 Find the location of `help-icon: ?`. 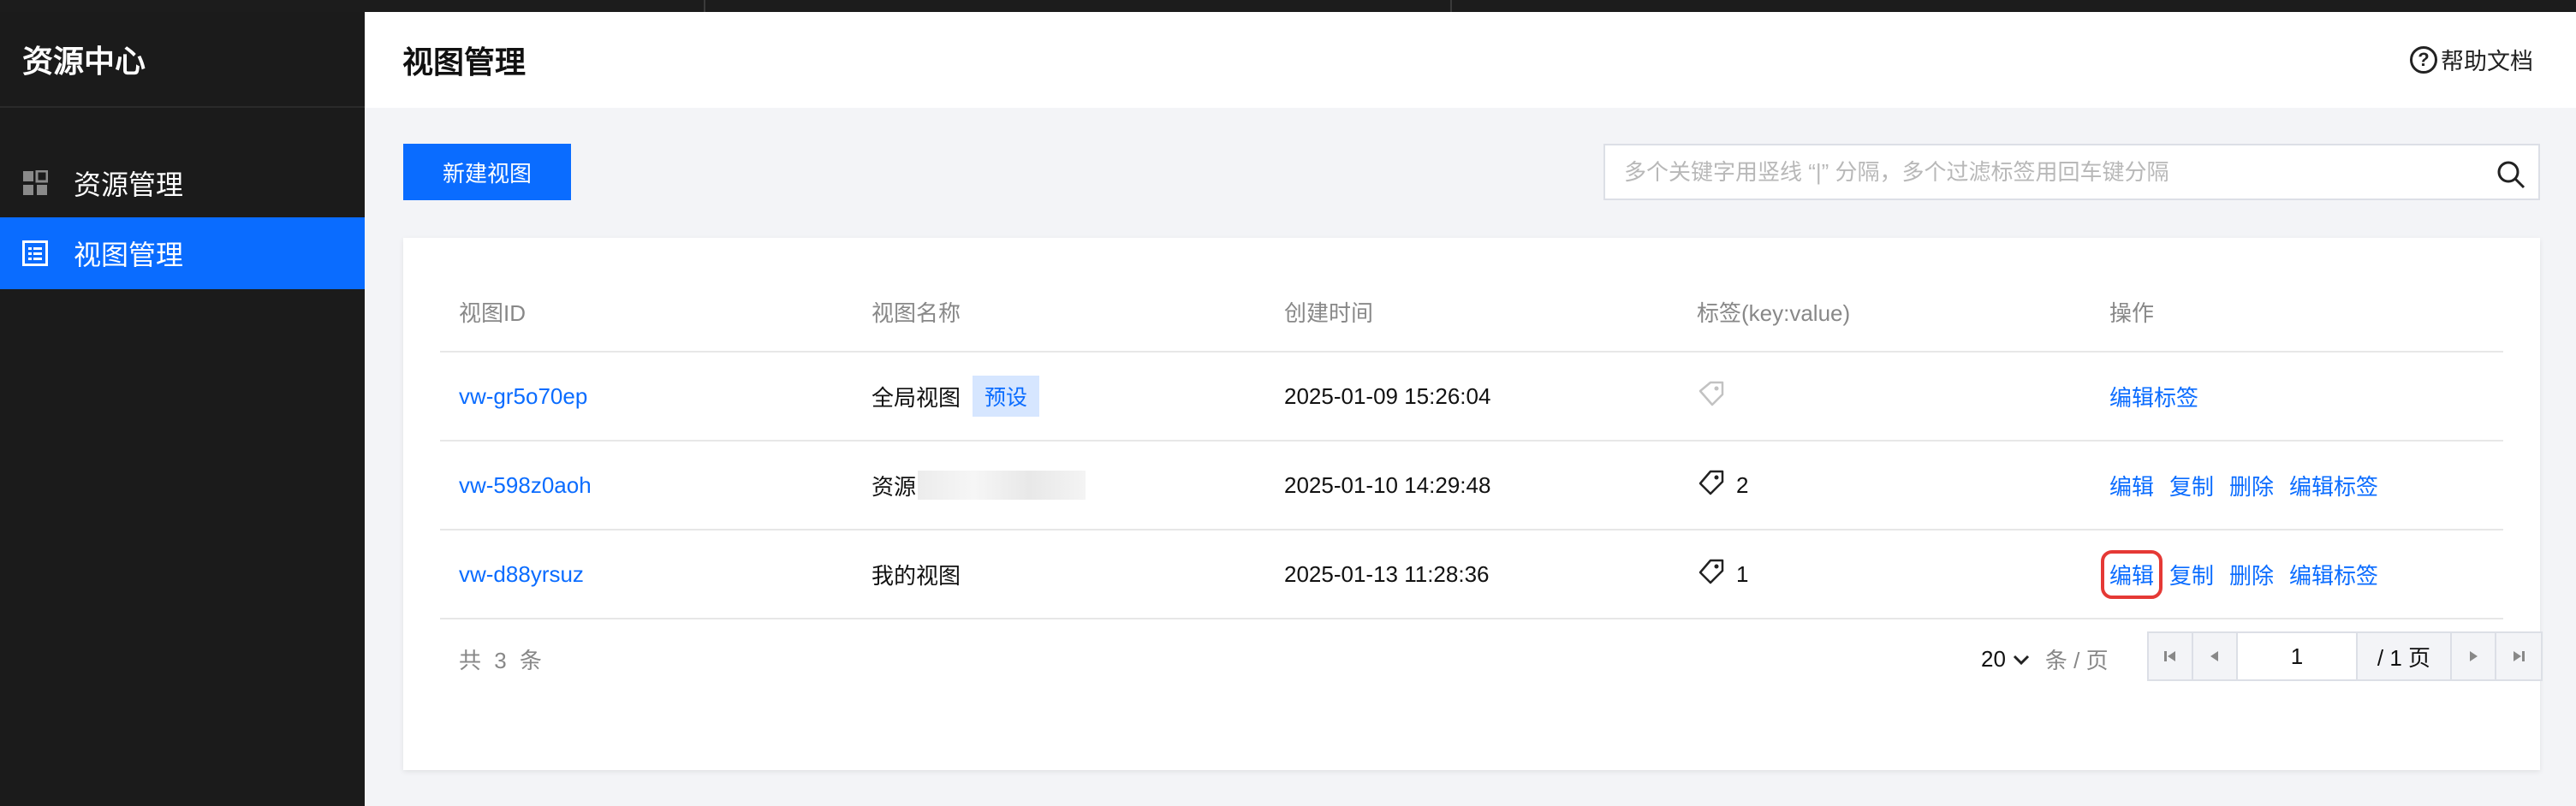

help-icon: ? is located at coordinates (2423, 60).